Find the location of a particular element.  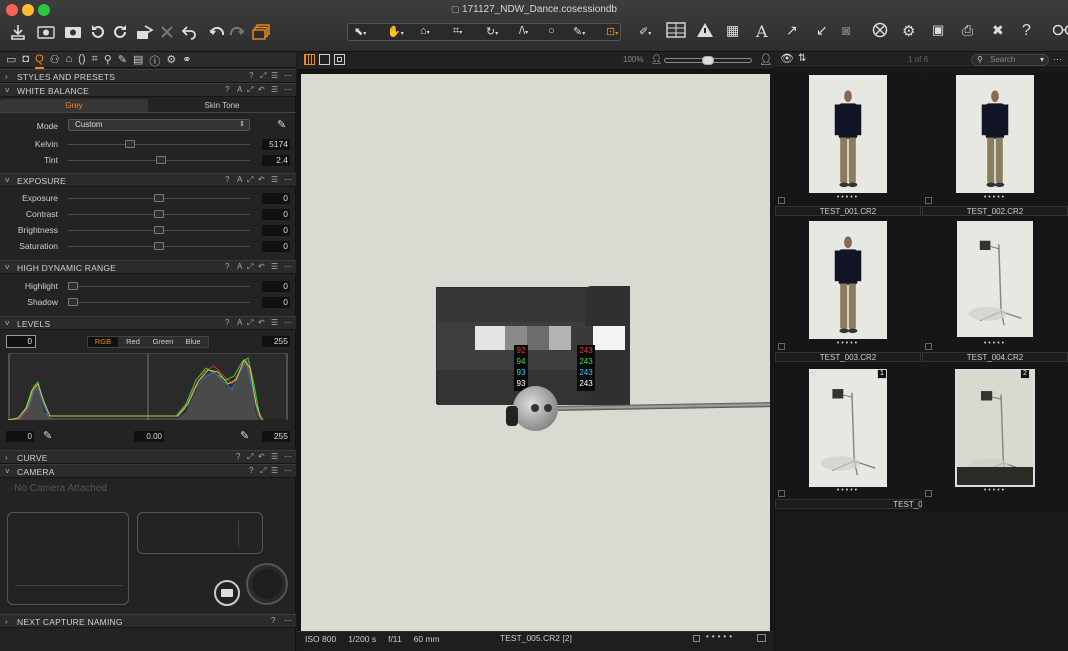

rotate-left-icon is located at coordinates (97, 32).